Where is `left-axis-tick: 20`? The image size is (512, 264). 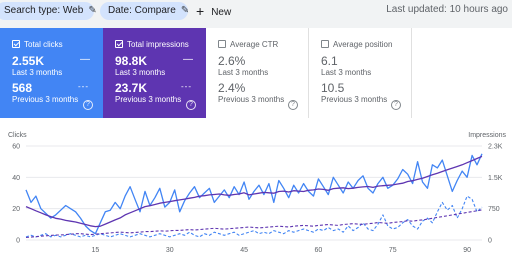 left-axis-tick: 20 is located at coordinates (16, 209).